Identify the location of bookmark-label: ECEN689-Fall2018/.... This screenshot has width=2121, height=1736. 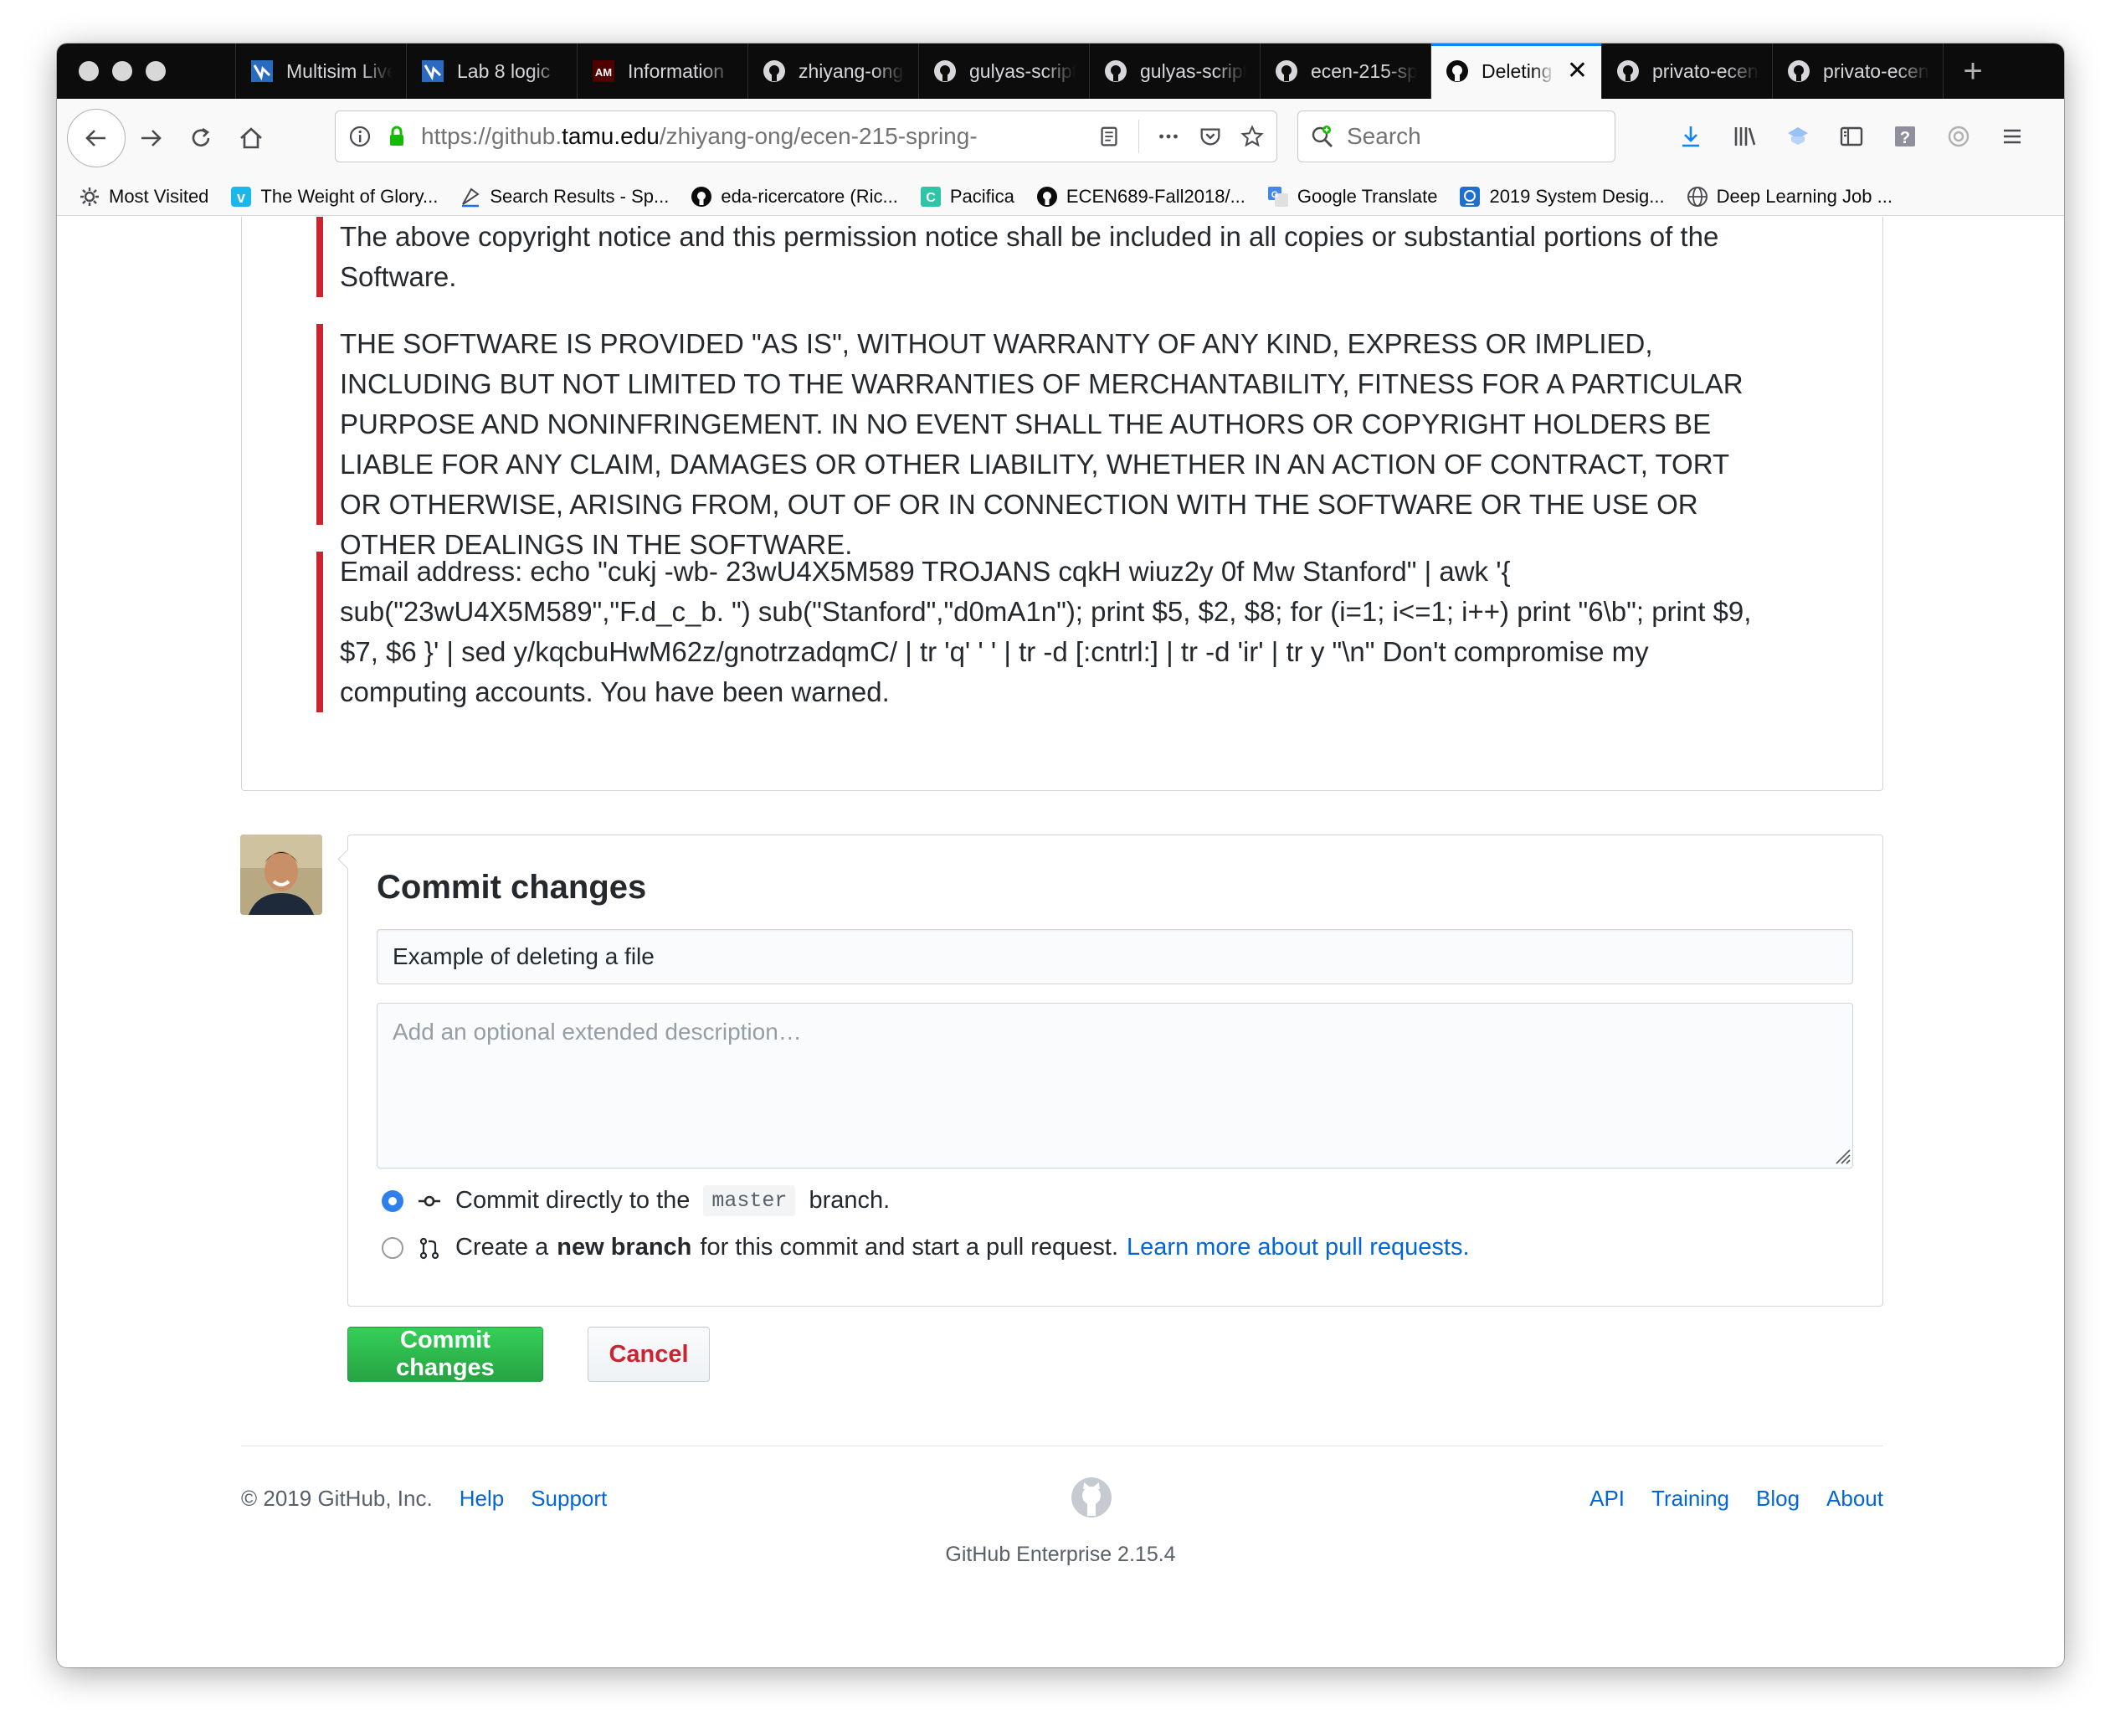
(1156, 196).